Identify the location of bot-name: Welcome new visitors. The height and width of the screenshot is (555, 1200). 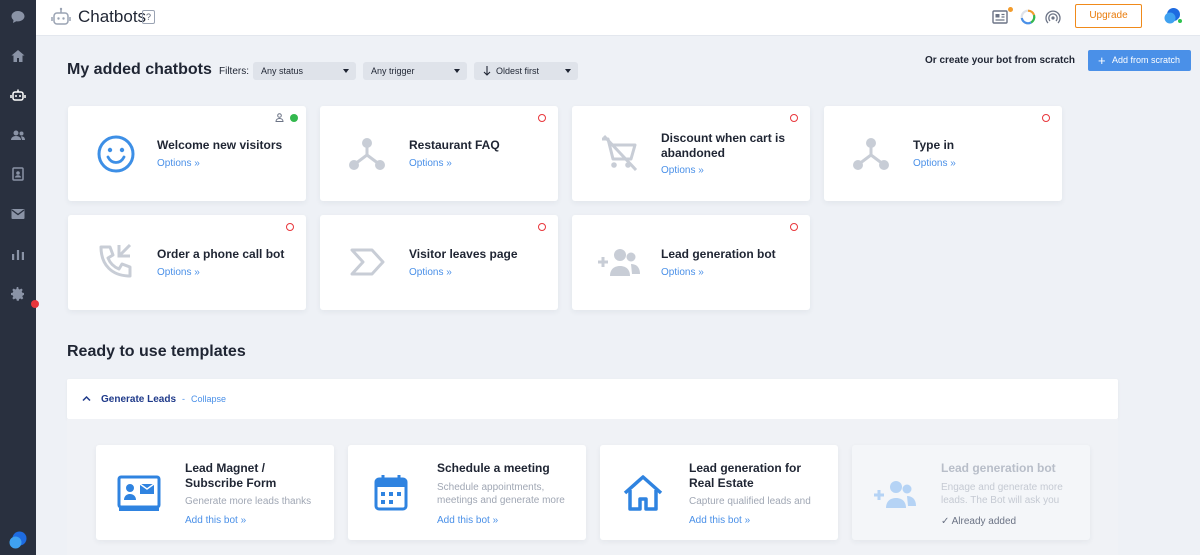
(220, 145).